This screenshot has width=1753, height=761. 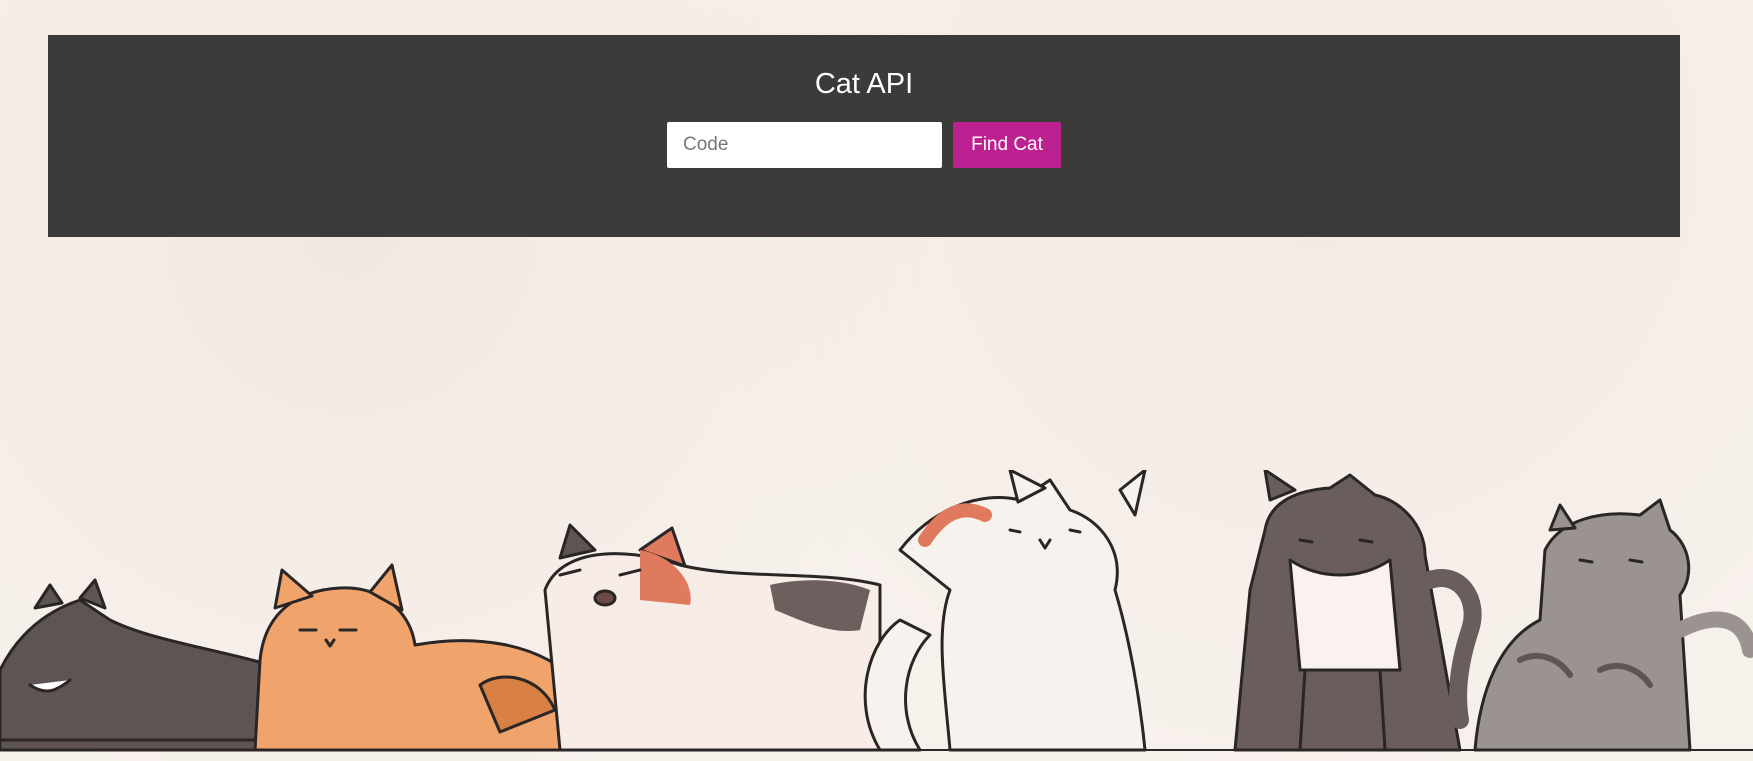 What do you see at coordinates (417, 657) in the screenshot?
I see `orange-cat` at bounding box center [417, 657].